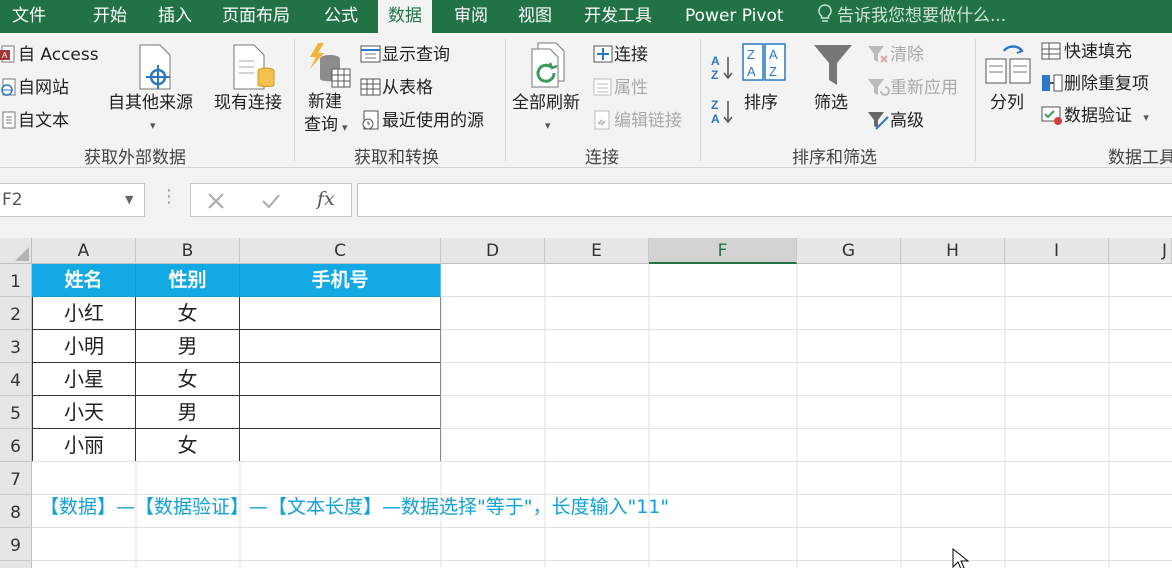 The image size is (1172, 568). Describe the element at coordinates (603, 54) in the screenshot. I see `connections-icon` at that location.